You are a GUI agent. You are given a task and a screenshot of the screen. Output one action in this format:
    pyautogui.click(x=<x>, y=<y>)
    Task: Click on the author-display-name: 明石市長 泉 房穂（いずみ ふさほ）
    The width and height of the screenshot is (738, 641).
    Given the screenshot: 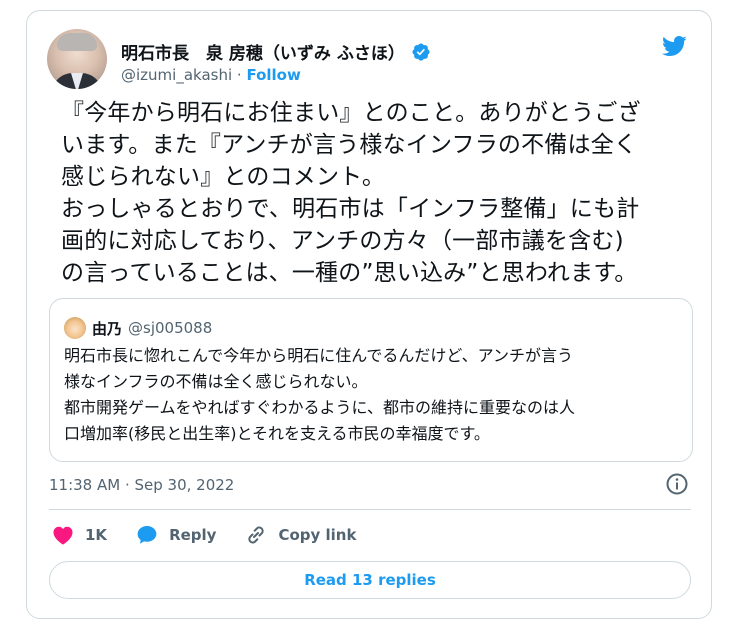 What is the action you would take?
    pyautogui.click(x=263, y=51)
    